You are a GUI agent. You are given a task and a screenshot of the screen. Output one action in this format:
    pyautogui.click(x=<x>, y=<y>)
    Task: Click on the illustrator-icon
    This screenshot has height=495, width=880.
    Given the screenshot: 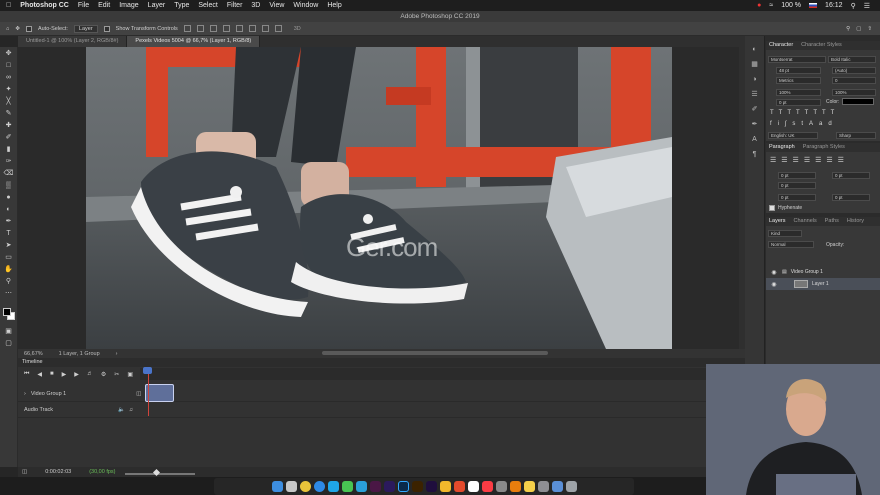 What is the action you would take?
    pyautogui.click(x=417, y=486)
    